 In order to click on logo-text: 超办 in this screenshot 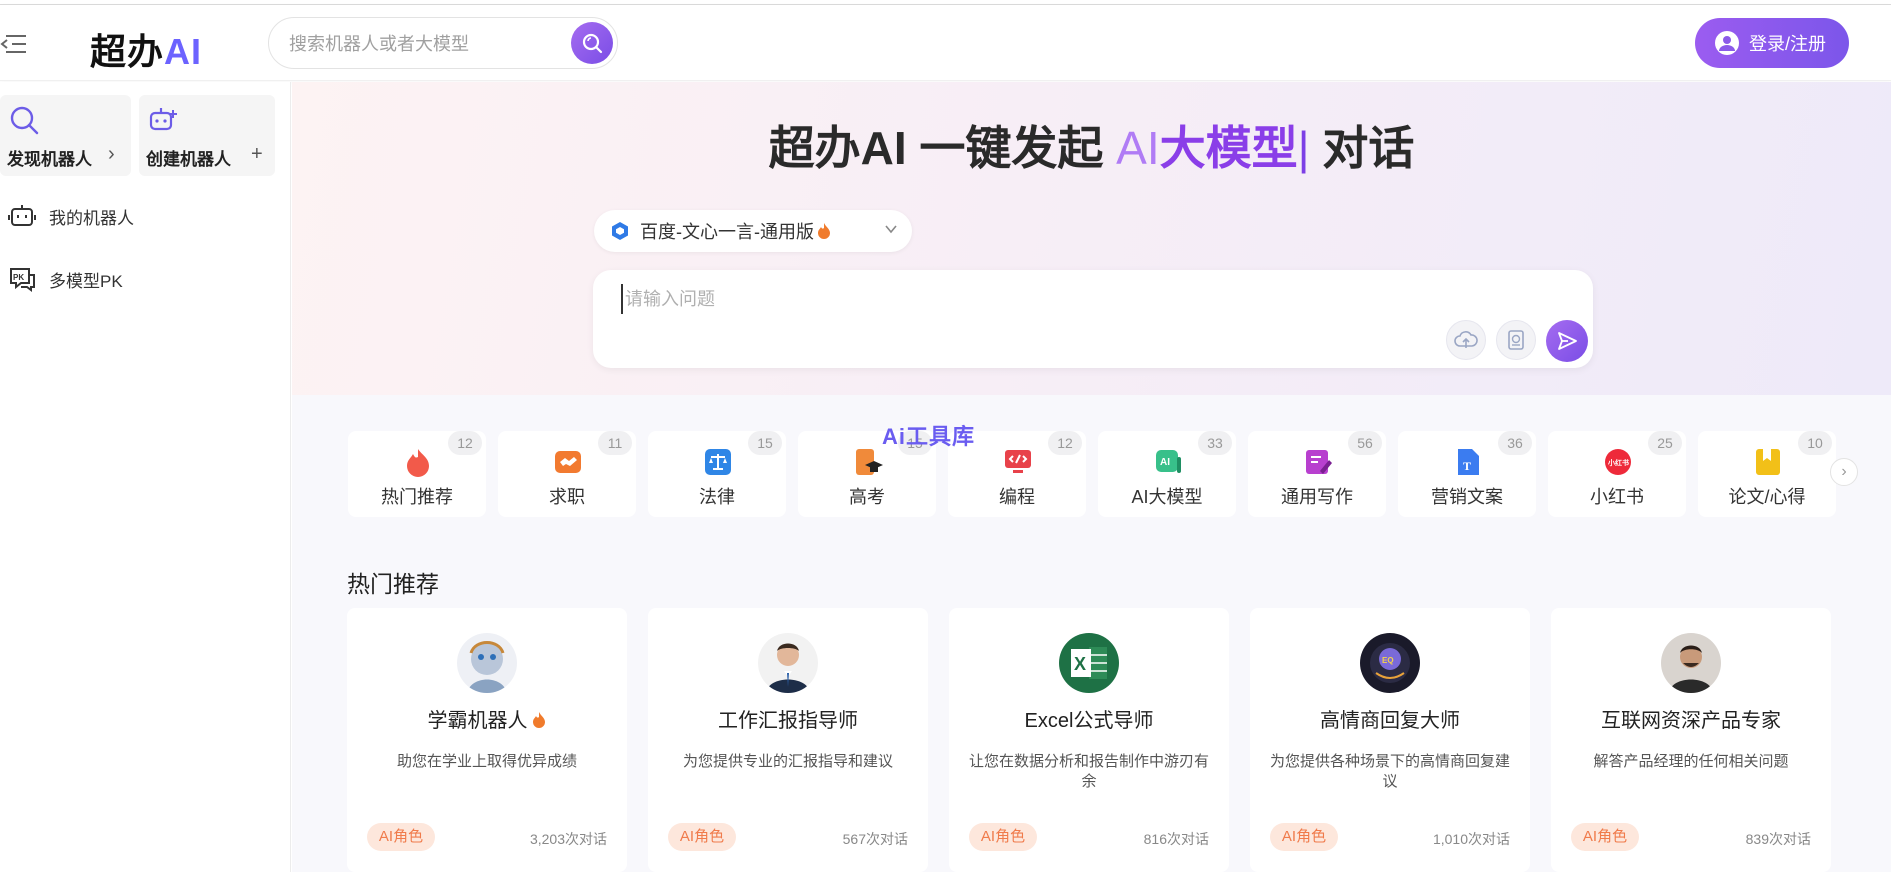, I will do `click(127, 51)`.